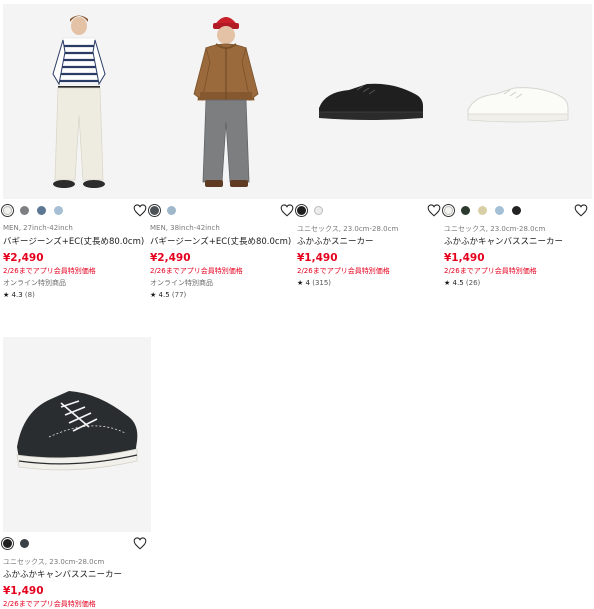 This screenshot has width=594, height=609. I want to click on product-name: ふかふかスニーカー, so click(371, 242).